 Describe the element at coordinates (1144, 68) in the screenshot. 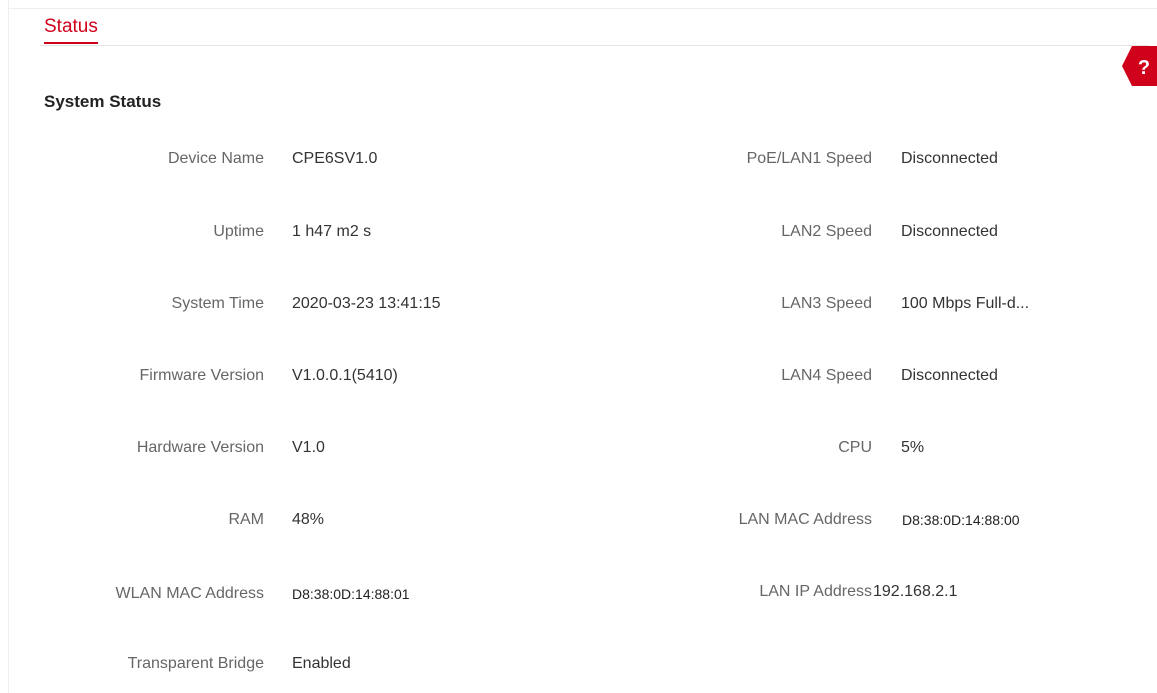

I see `help-icon-label: ?` at that location.